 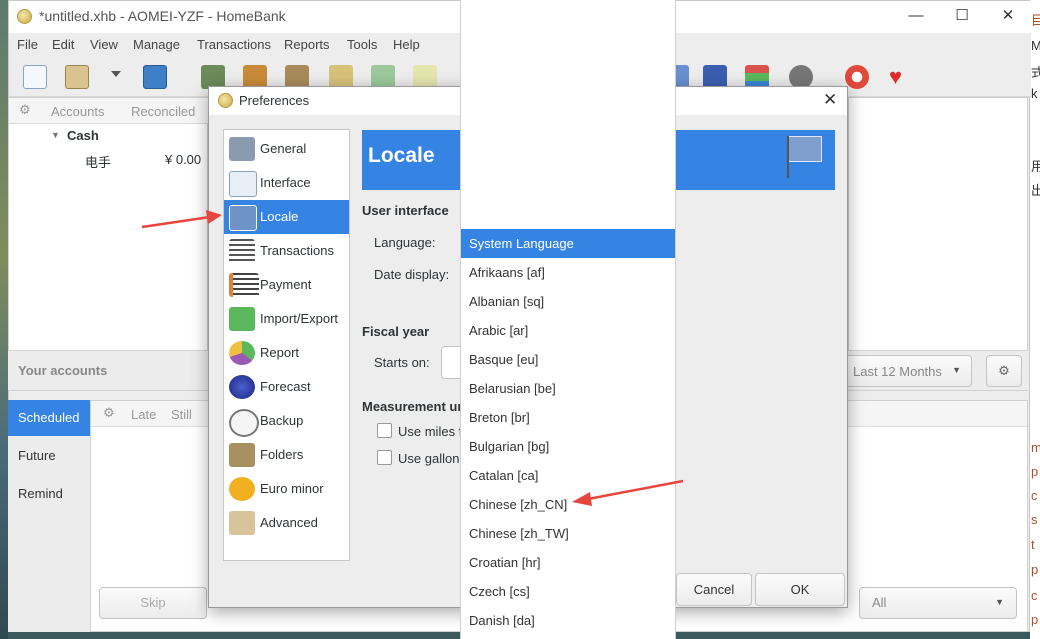 I want to click on page-title: Locale, so click(x=401, y=155).